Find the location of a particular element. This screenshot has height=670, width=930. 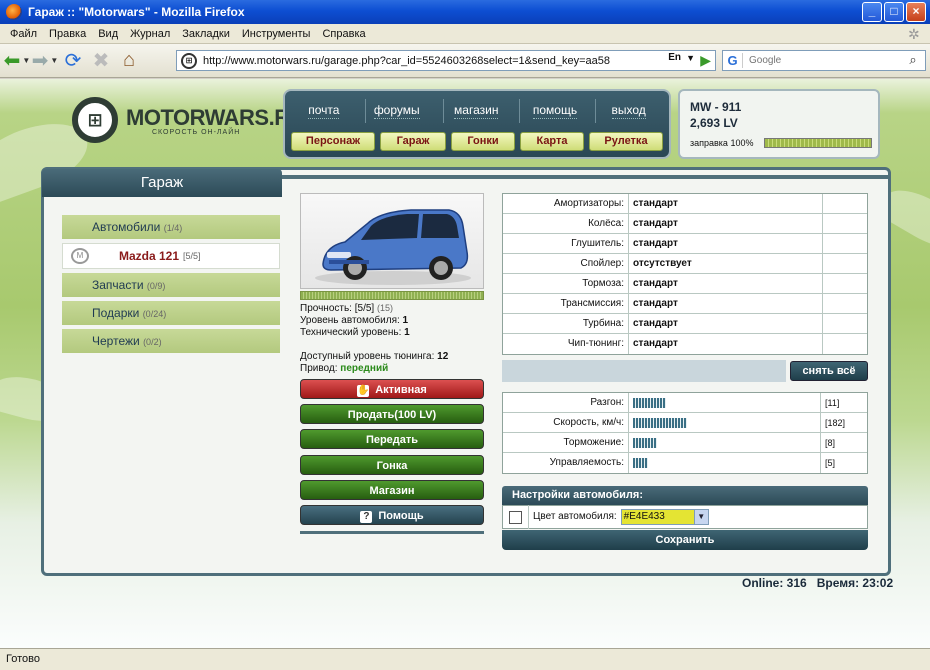

nav-button-map: Карта is located at coordinates (552, 141).